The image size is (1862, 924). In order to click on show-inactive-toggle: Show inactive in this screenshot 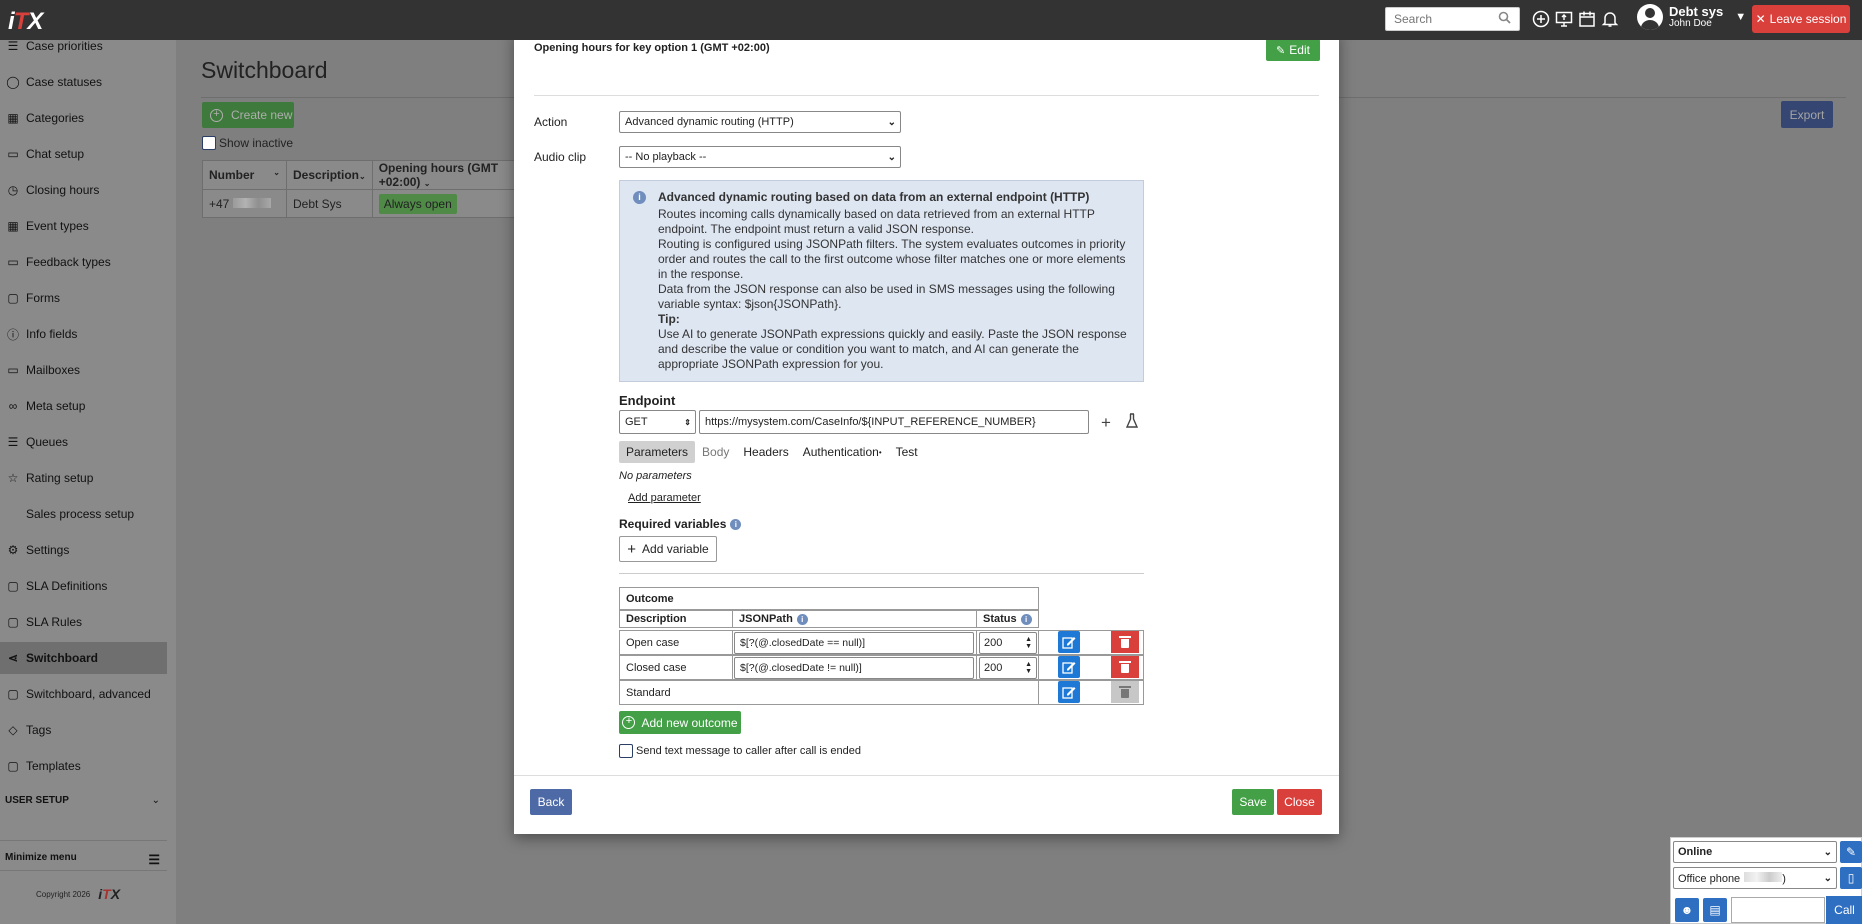, I will do `click(247, 143)`.